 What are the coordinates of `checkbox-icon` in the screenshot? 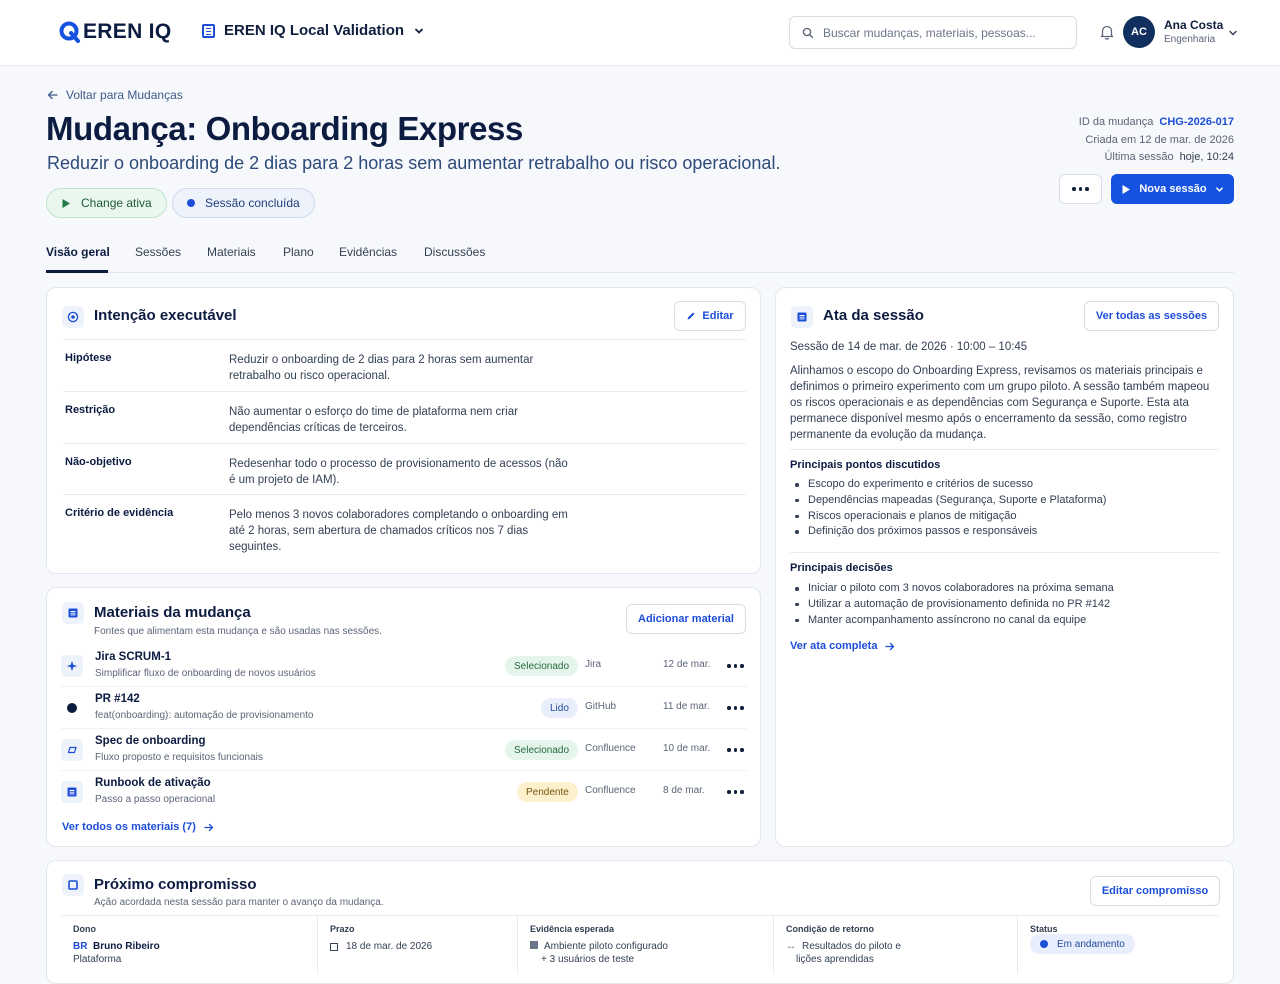 It's located at (73, 885).